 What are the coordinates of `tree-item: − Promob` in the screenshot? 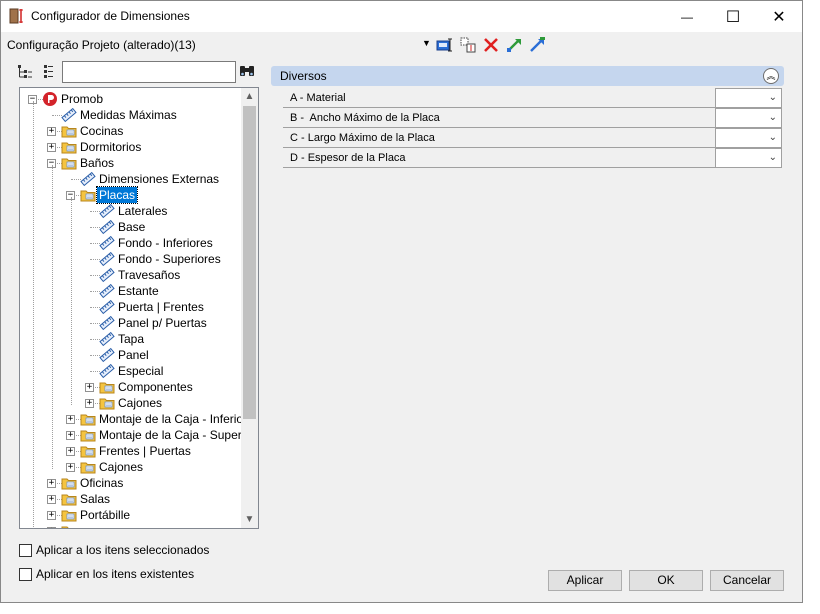 It's located at (131, 99).